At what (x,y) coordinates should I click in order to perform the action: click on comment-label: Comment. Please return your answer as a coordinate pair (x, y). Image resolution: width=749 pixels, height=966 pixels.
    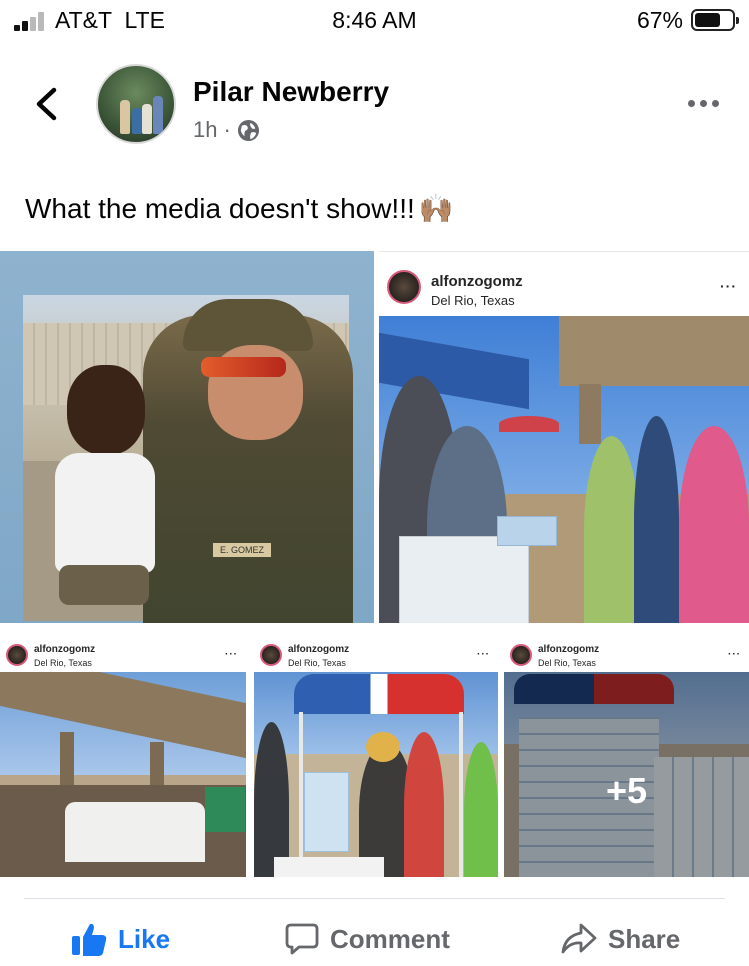
    Looking at the image, I should click on (390, 938).